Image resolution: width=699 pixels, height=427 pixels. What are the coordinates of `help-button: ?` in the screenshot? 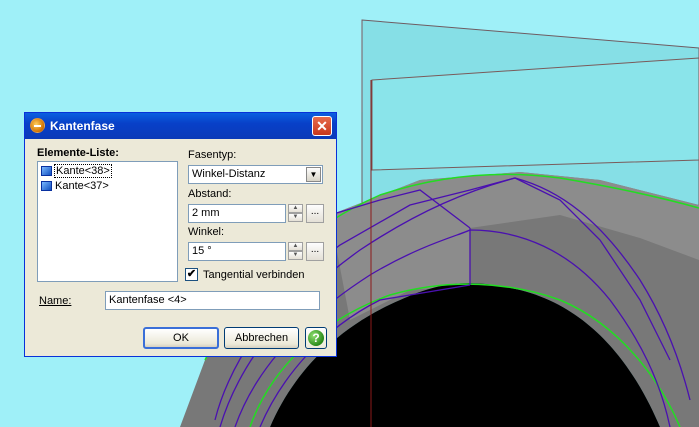 It's located at (316, 338).